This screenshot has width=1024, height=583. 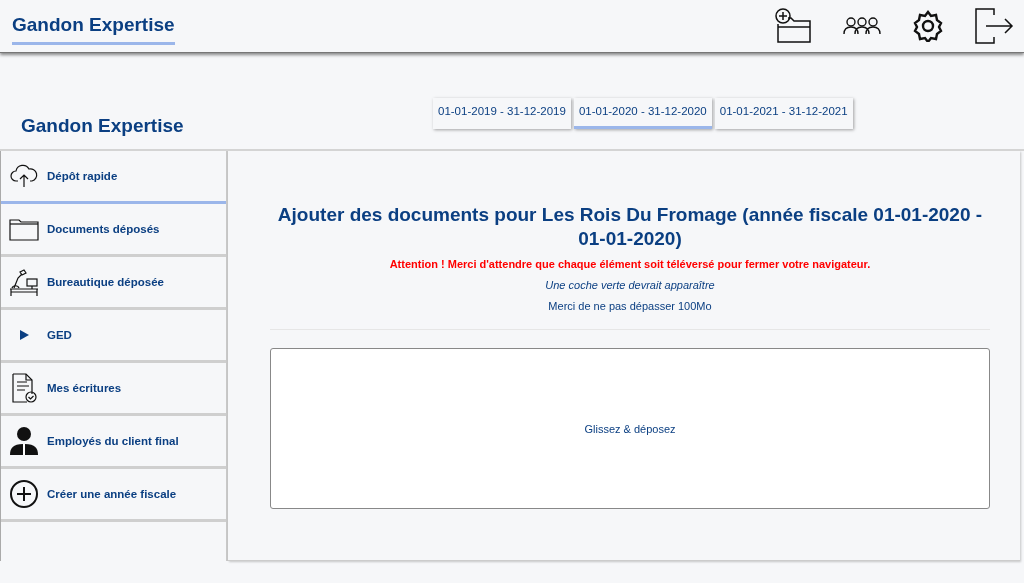 I want to click on company-name: Gandon Expertise, so click(x=102, y=126).